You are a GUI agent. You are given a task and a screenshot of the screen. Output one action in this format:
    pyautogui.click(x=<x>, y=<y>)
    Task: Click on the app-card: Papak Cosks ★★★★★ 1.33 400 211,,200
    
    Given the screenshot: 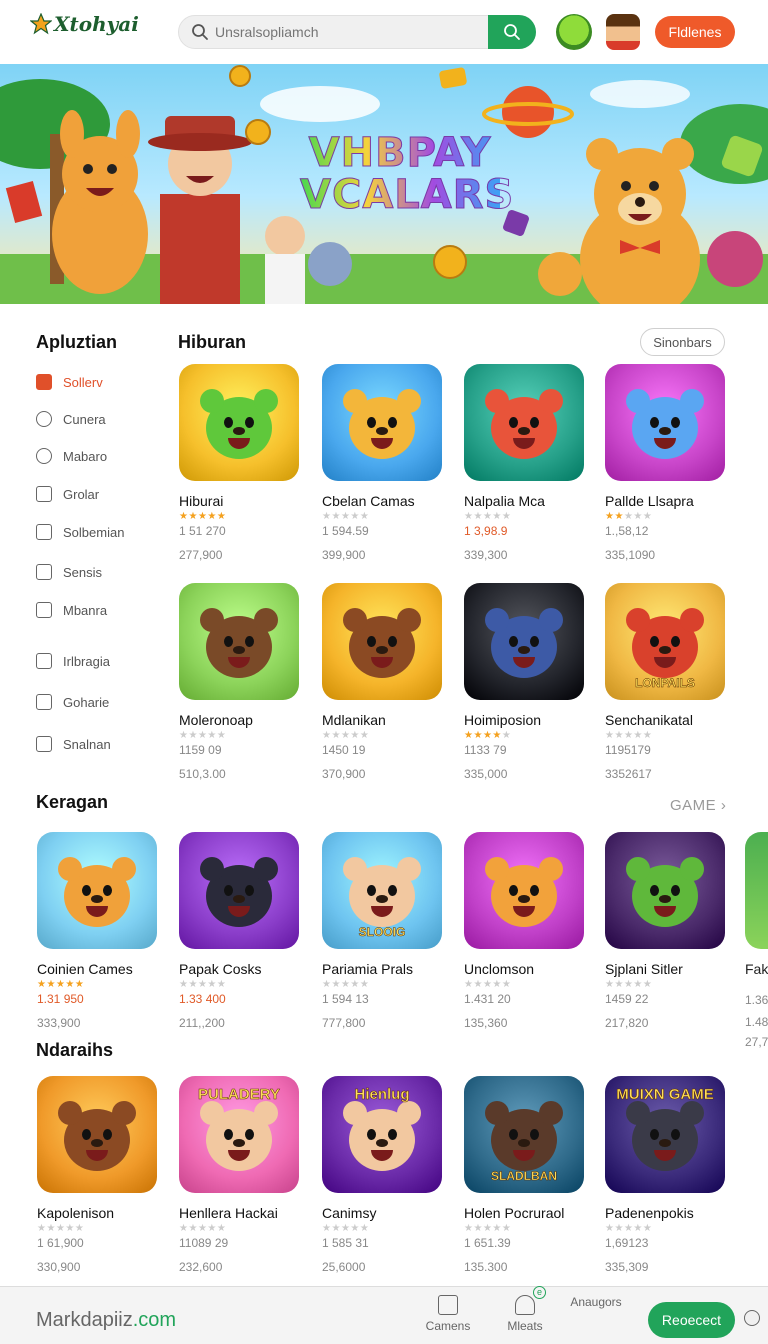 What is the action you would take?
    pyautogui.click(x=241, y=931)
    